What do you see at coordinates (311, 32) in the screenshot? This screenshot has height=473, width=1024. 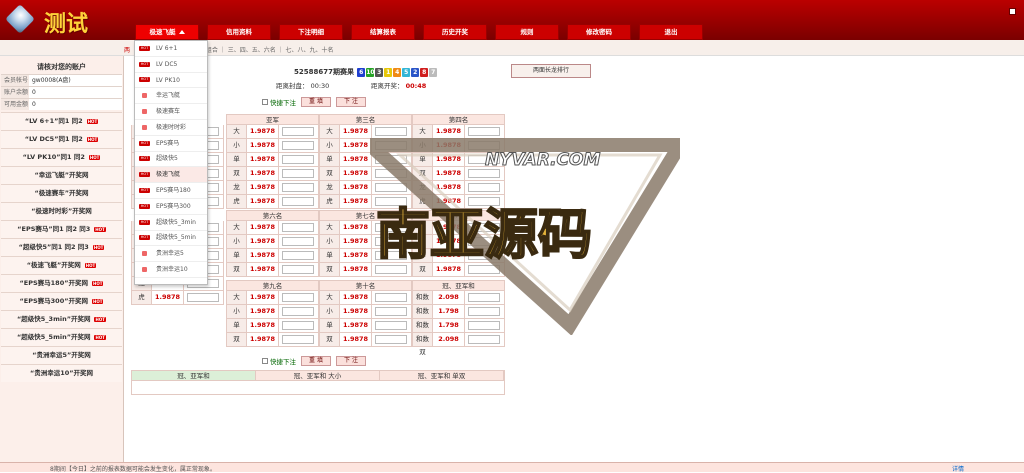 I see `nav-item-2: 下注明细` at bounding box center [311, 32].